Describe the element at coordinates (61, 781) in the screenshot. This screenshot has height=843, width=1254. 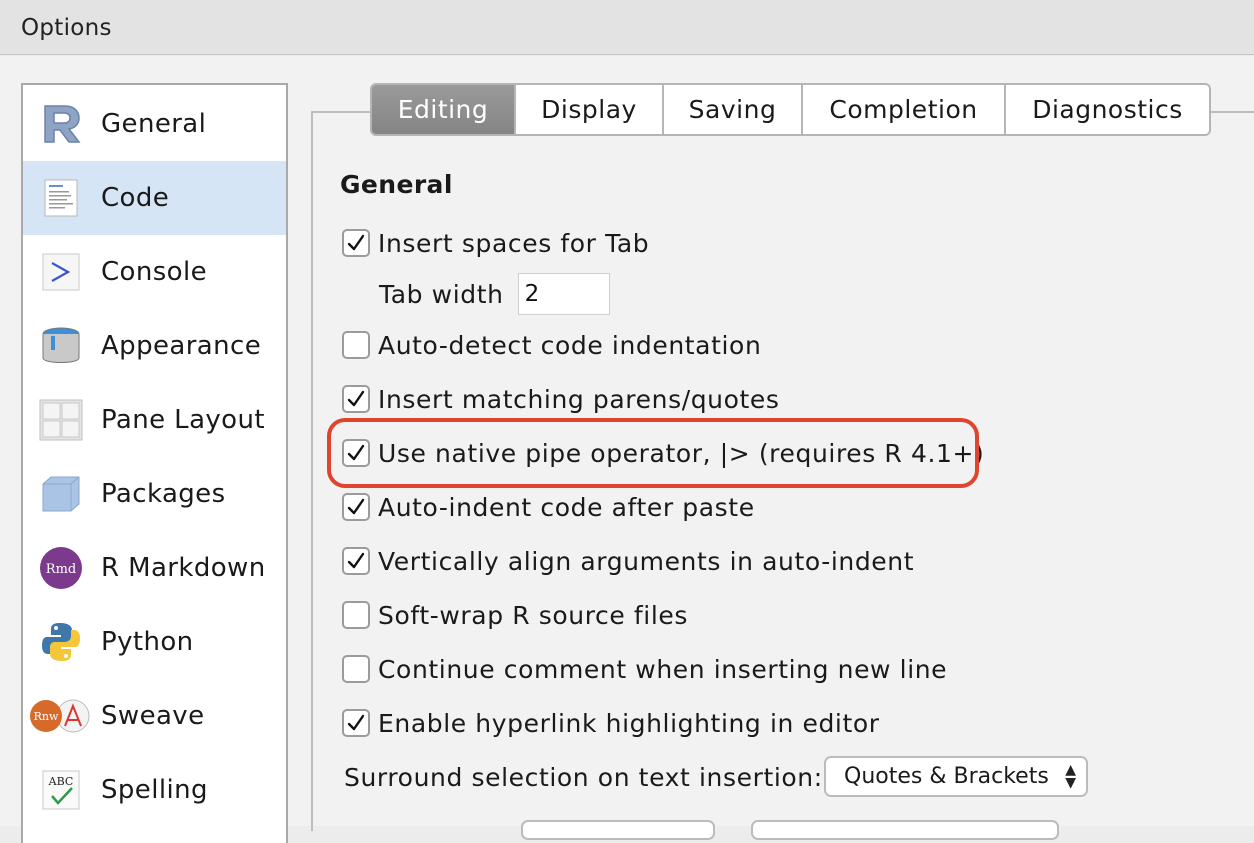
I see `svg-text: ABC` at that location.